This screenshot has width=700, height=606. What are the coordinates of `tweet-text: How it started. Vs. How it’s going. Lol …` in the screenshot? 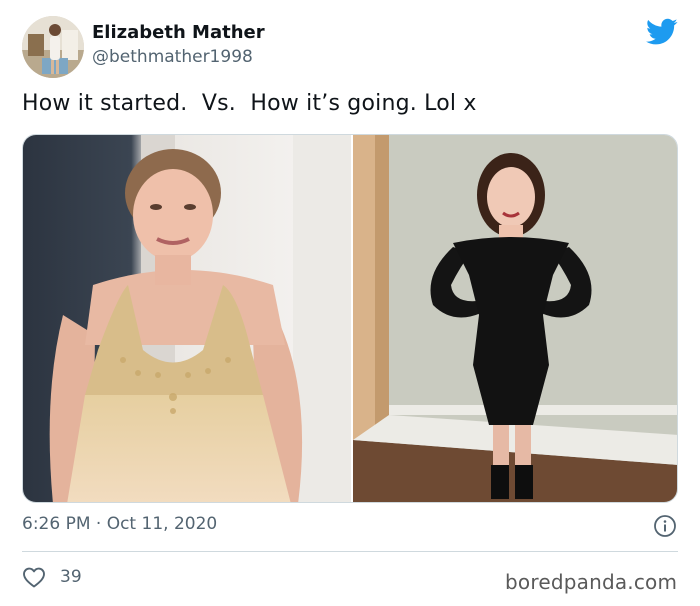 It's located at (249, 103).